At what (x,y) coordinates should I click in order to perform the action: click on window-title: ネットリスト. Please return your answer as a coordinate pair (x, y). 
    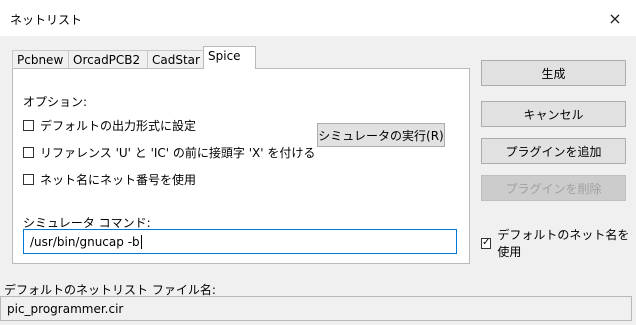
    Looking at the image, I should click on (46, 20).